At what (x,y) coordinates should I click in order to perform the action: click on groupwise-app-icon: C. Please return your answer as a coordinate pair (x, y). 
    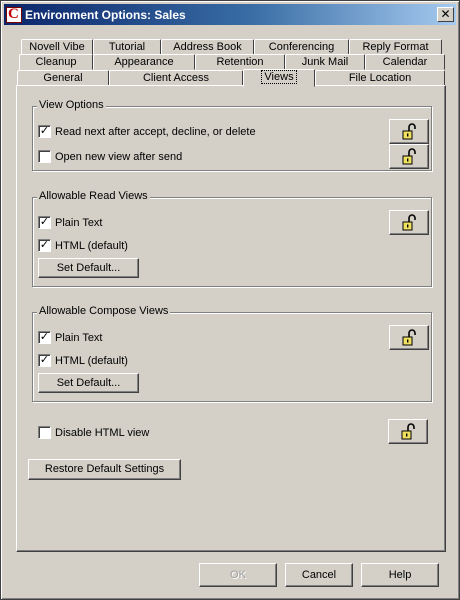
    Looking at the image, I should click on (14, 14).